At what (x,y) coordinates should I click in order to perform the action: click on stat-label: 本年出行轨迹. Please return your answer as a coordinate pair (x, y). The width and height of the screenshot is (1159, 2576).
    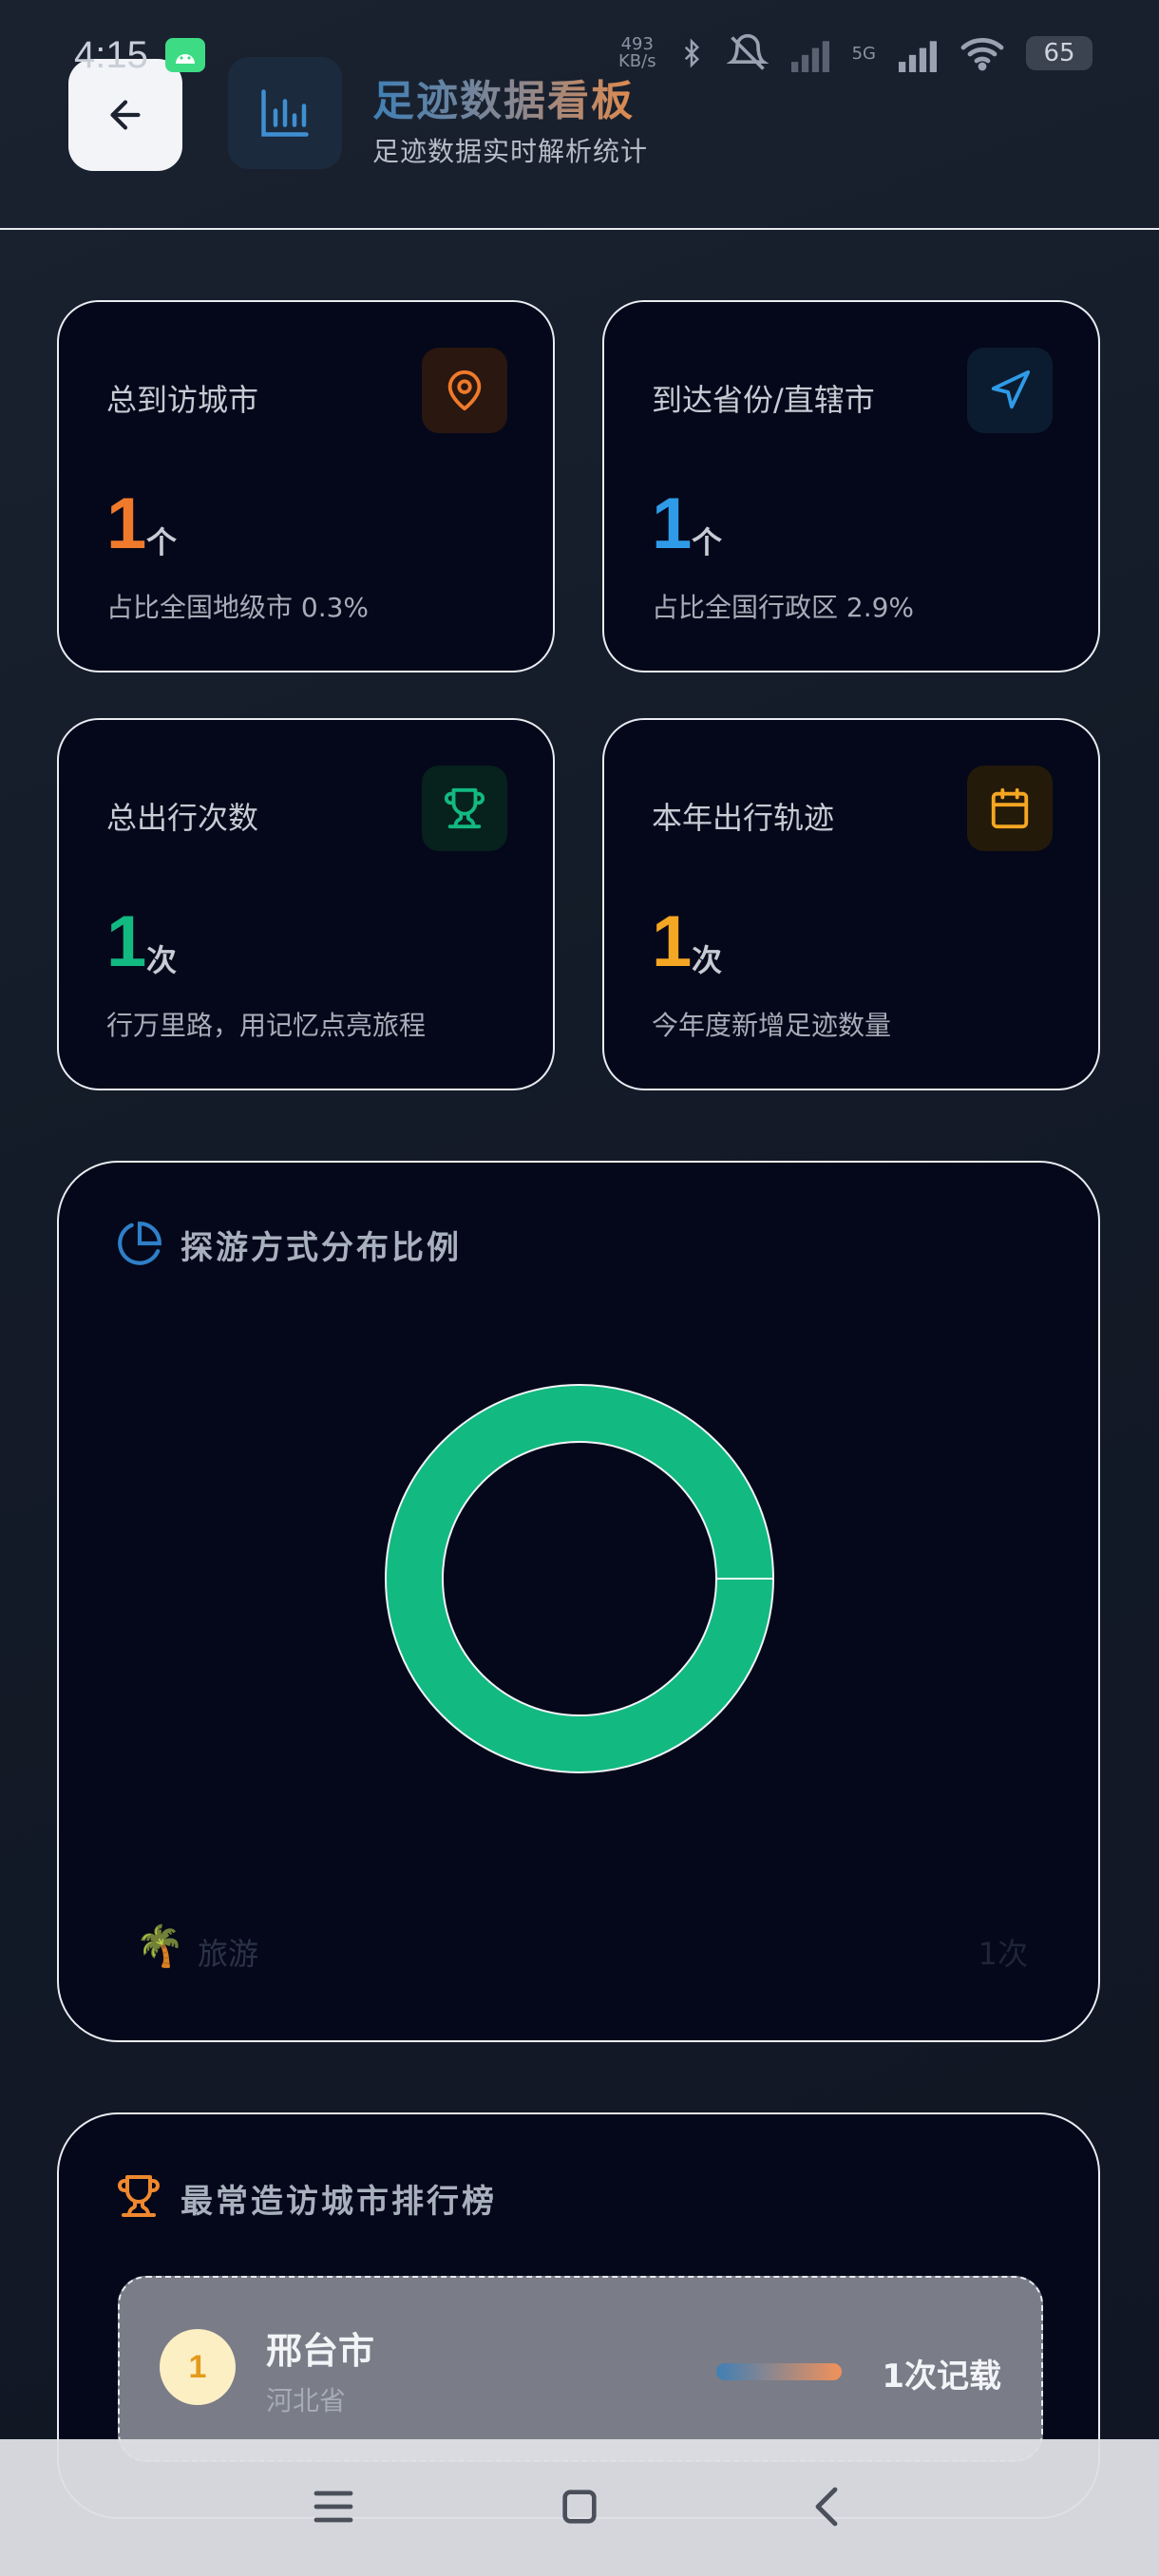
    Looking at the image, I should click on (743, 818).